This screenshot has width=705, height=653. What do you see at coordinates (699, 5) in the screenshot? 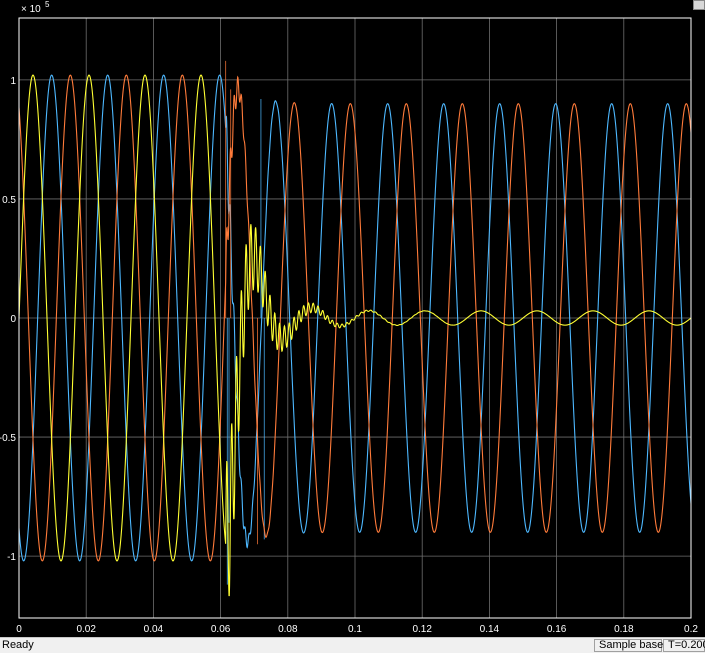
I see `maximize-button` at bounding box center [699, 5].